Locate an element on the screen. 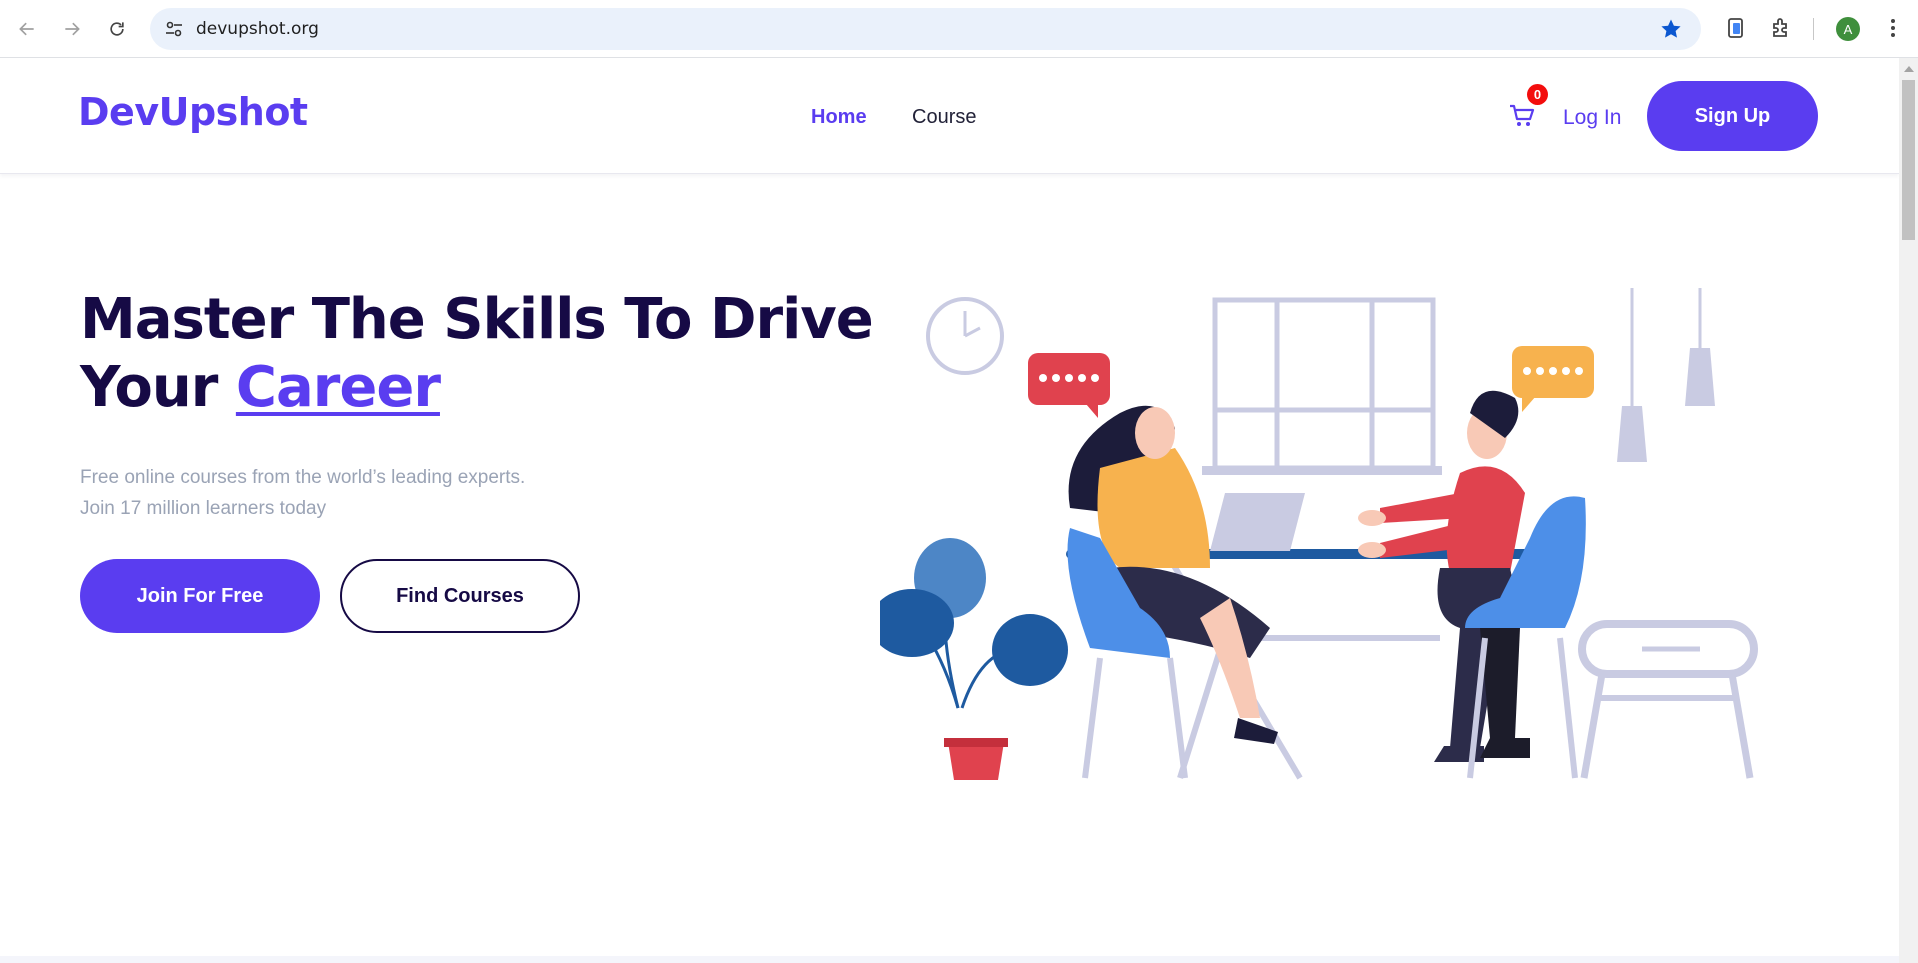  scrollbar-thumb is located at coordinates (1908, 160).